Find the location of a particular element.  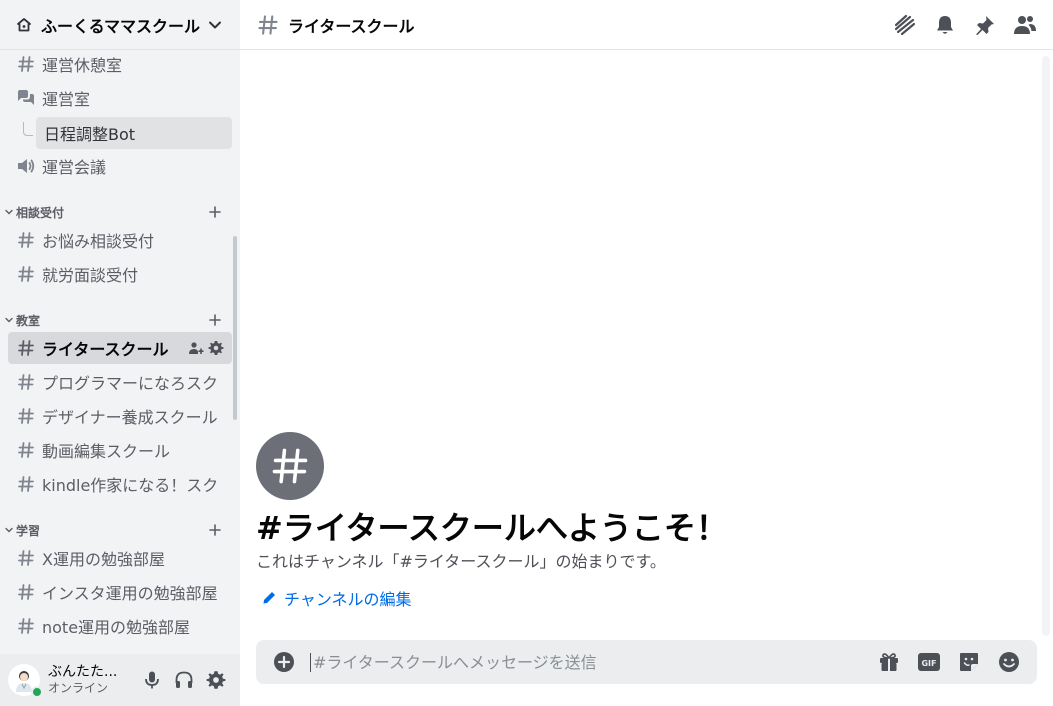

gift-icon is located at coordinates (889, 662).